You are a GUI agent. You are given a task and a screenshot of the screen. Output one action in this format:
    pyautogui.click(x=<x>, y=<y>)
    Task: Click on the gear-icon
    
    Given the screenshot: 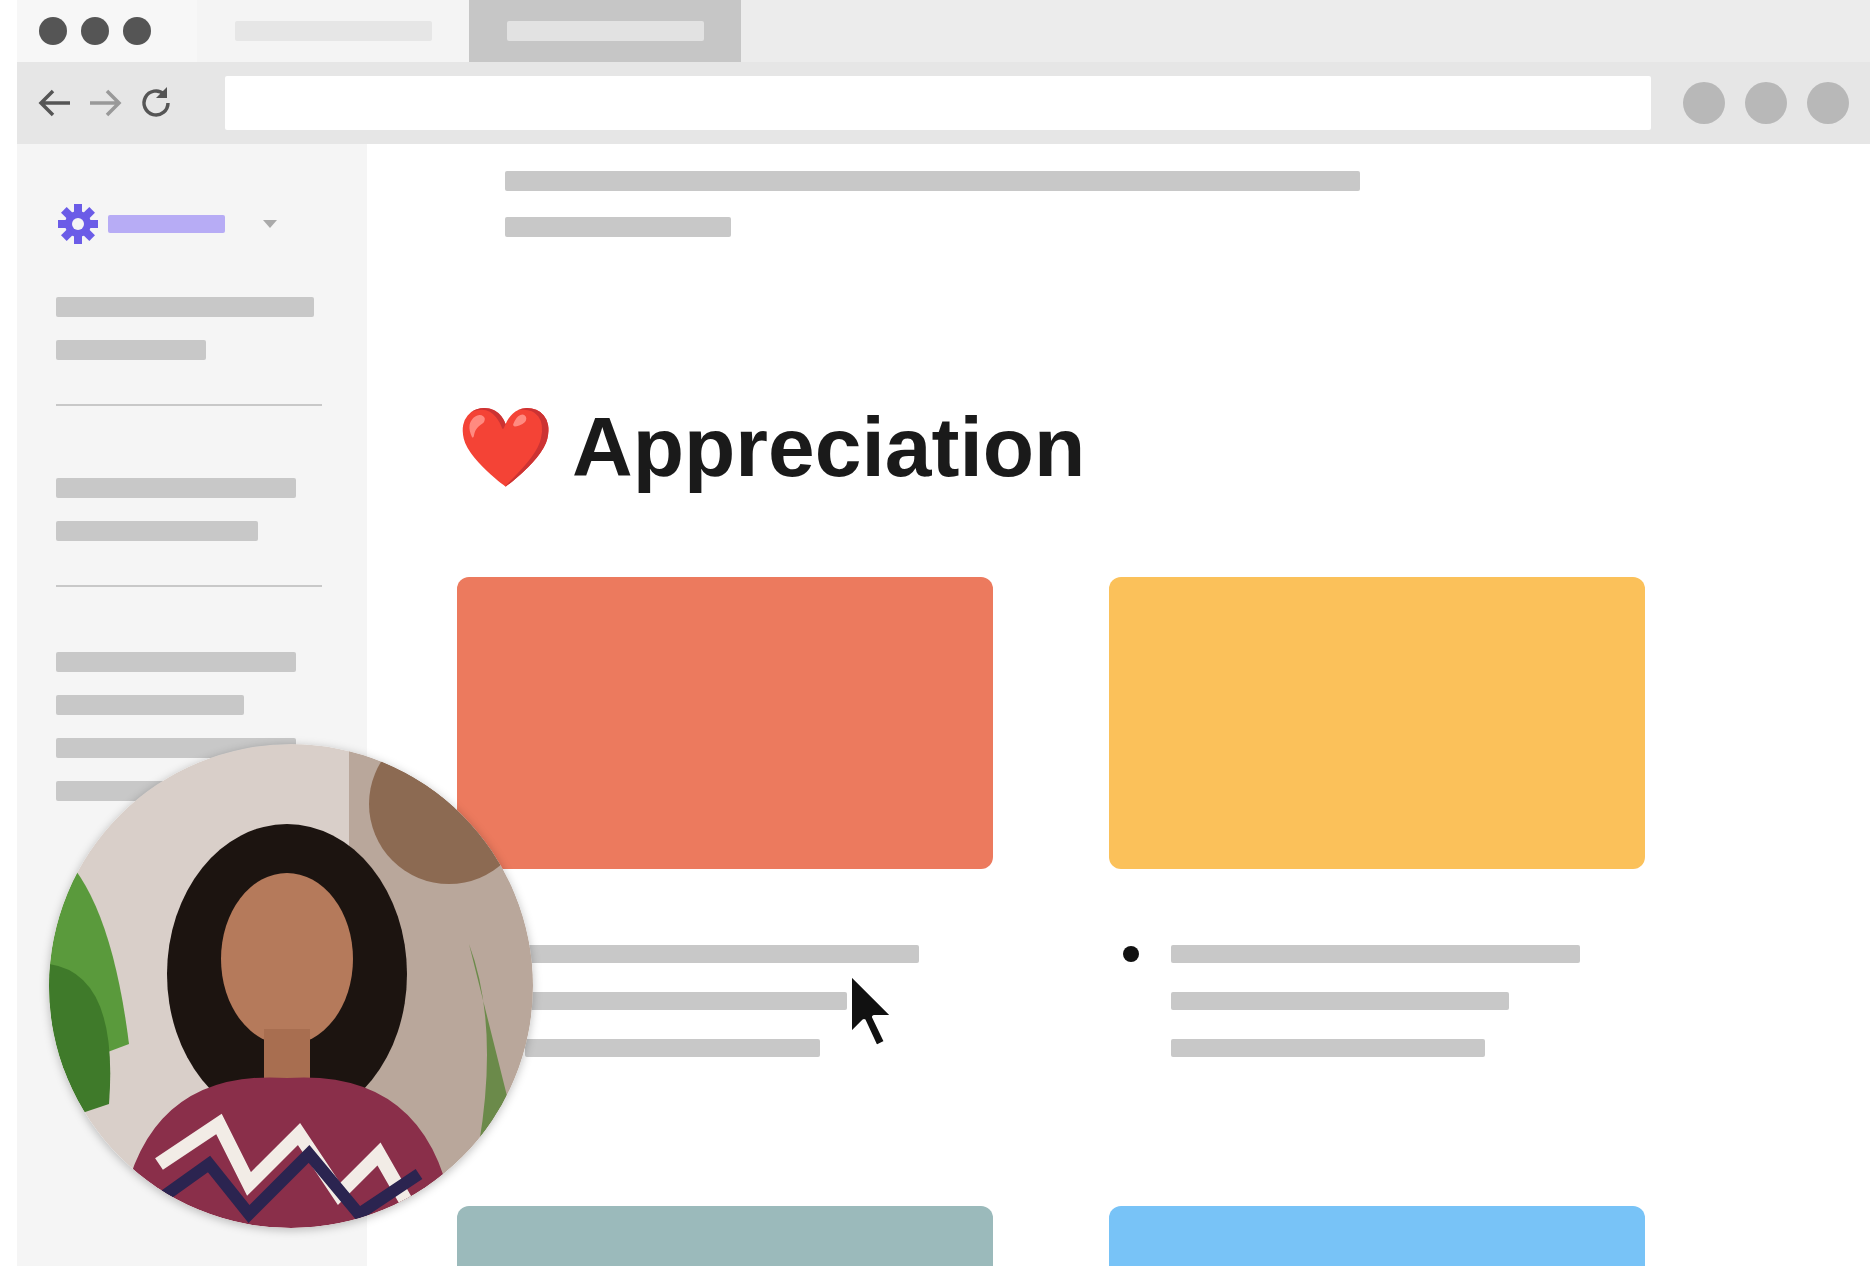 What is the action you would take?
    pyautogui.click(x=78, y=224)
    